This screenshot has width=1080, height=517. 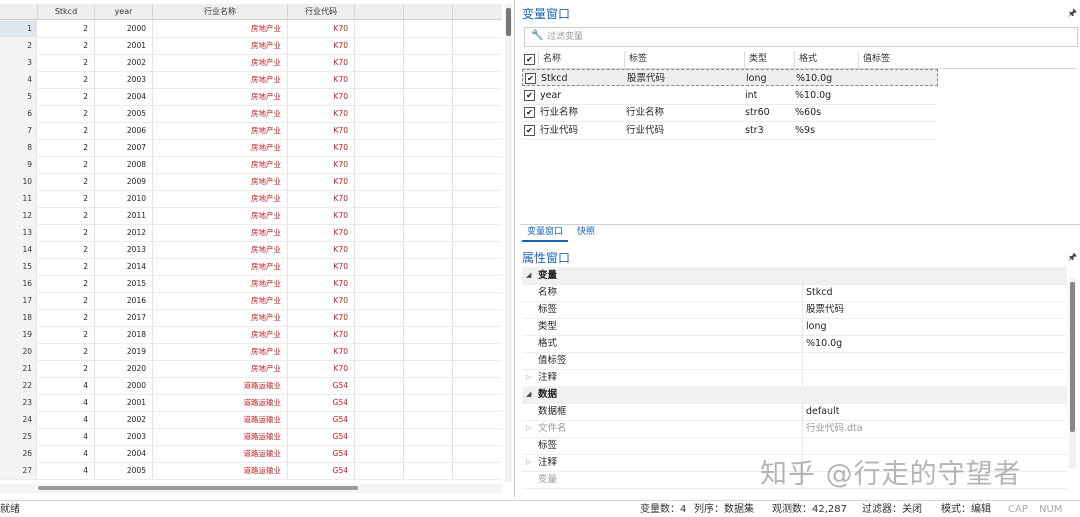 What do you see at coordinates (251, 352) in the screenshot?
I see `table-row: 20 2 2019 房地产业 K70` at bounding box center [251, 352].